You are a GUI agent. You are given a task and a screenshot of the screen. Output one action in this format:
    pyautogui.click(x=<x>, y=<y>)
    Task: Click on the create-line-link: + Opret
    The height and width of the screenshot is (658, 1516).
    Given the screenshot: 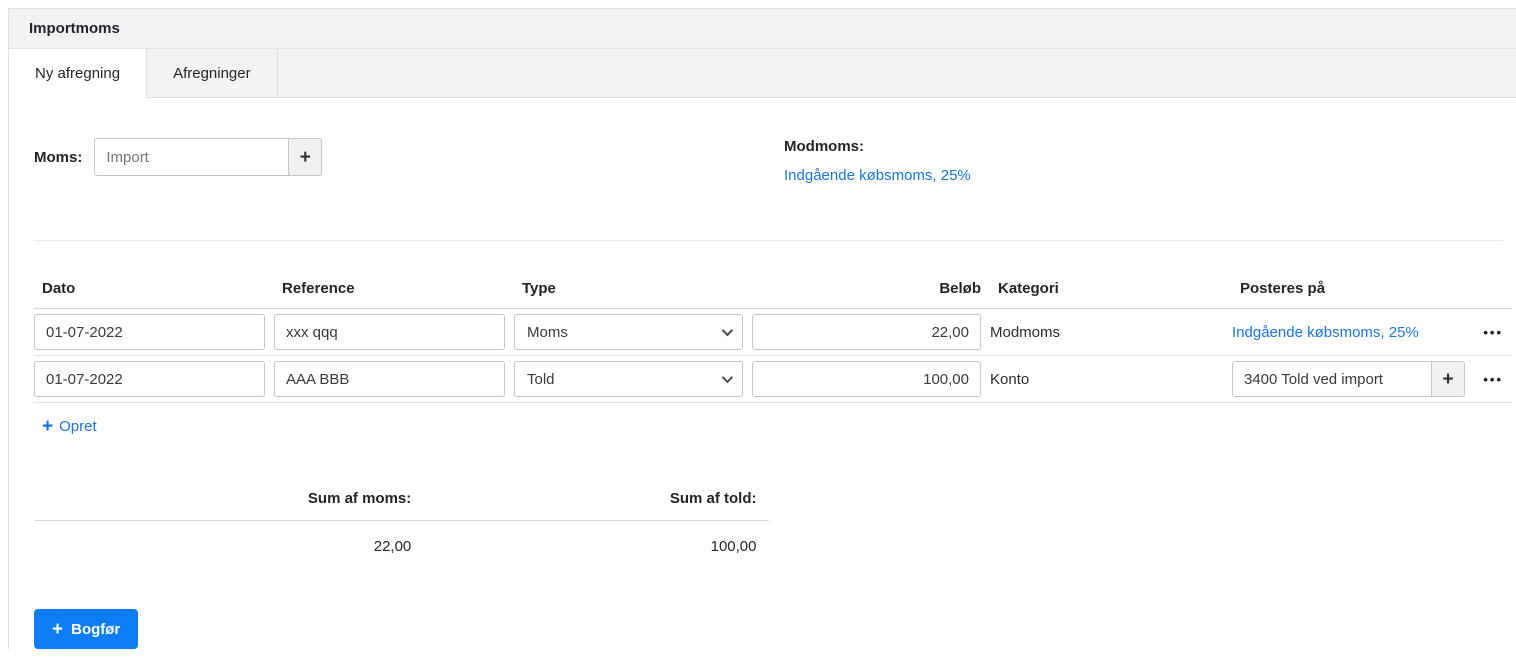 What is the action you would take?
    pyautogui.click(x=69, y=426)
    